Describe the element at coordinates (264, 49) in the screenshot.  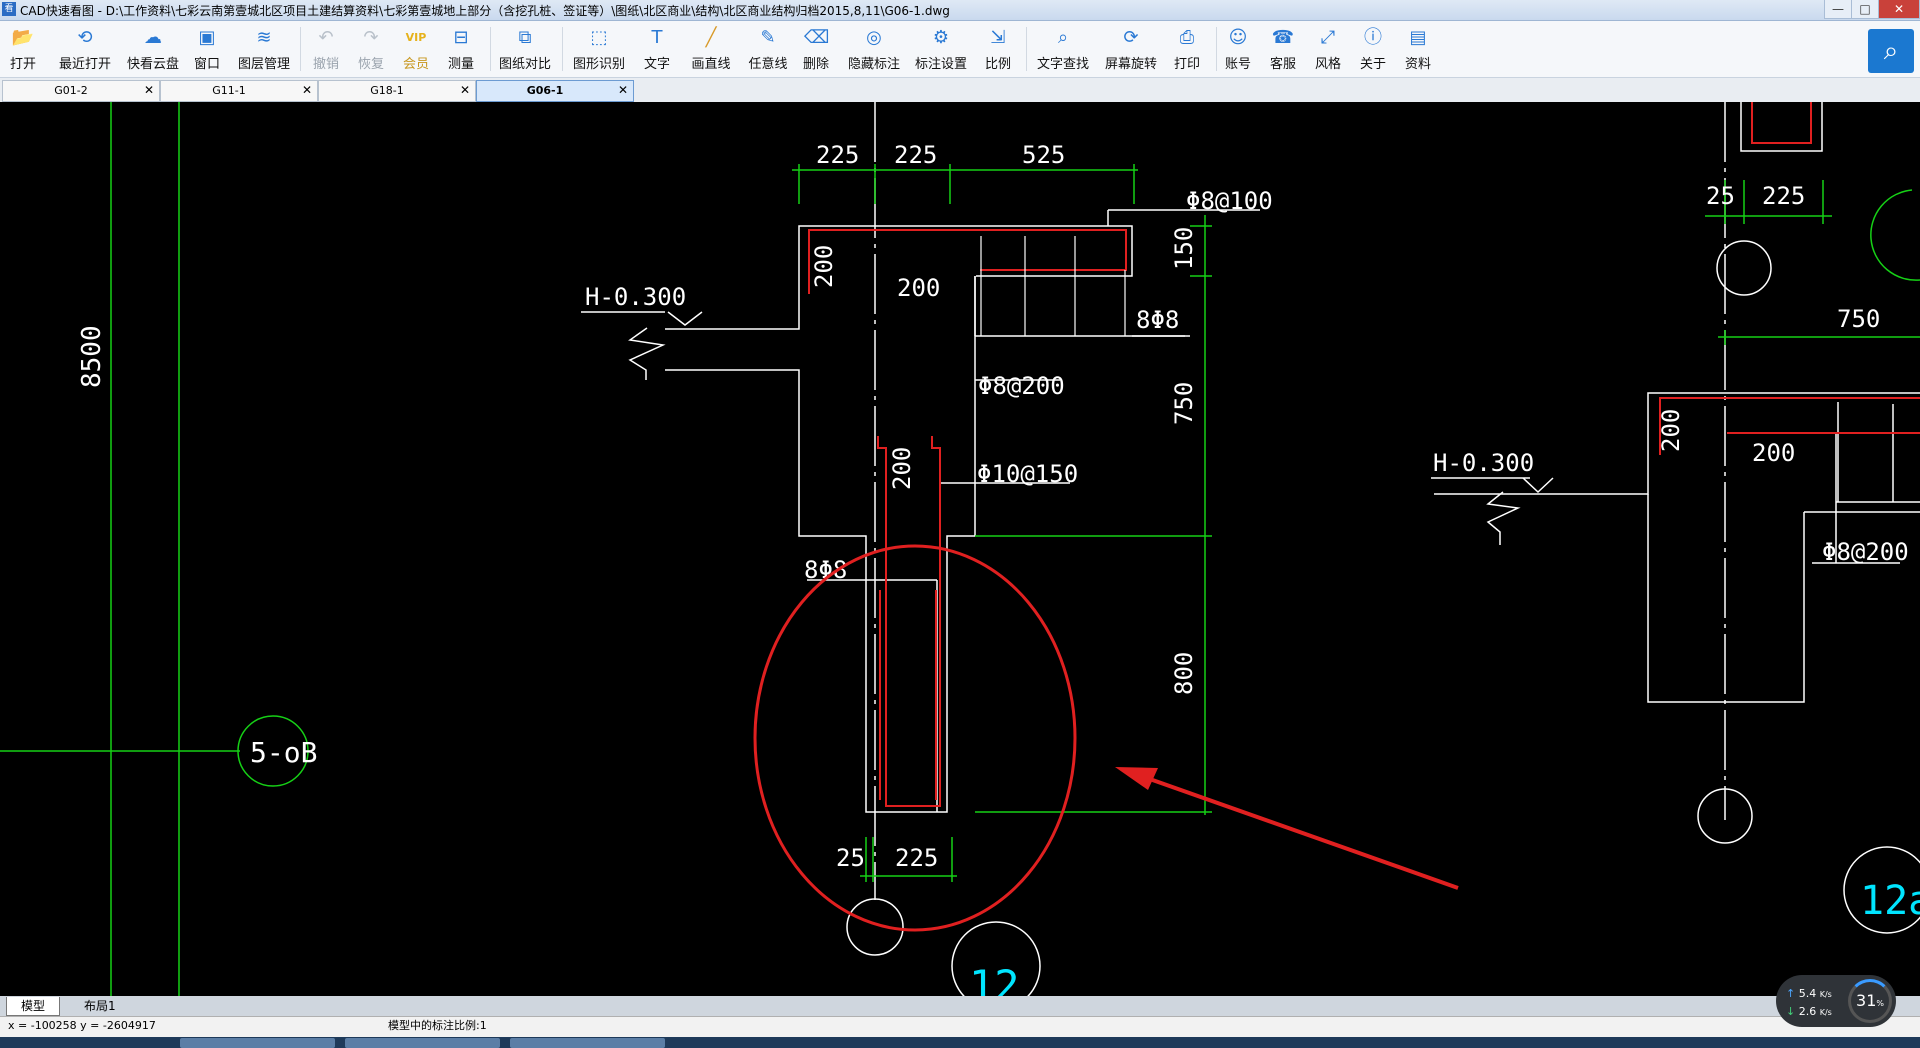
I see `layer-manager-button: ≋ 图层管理` at that location.